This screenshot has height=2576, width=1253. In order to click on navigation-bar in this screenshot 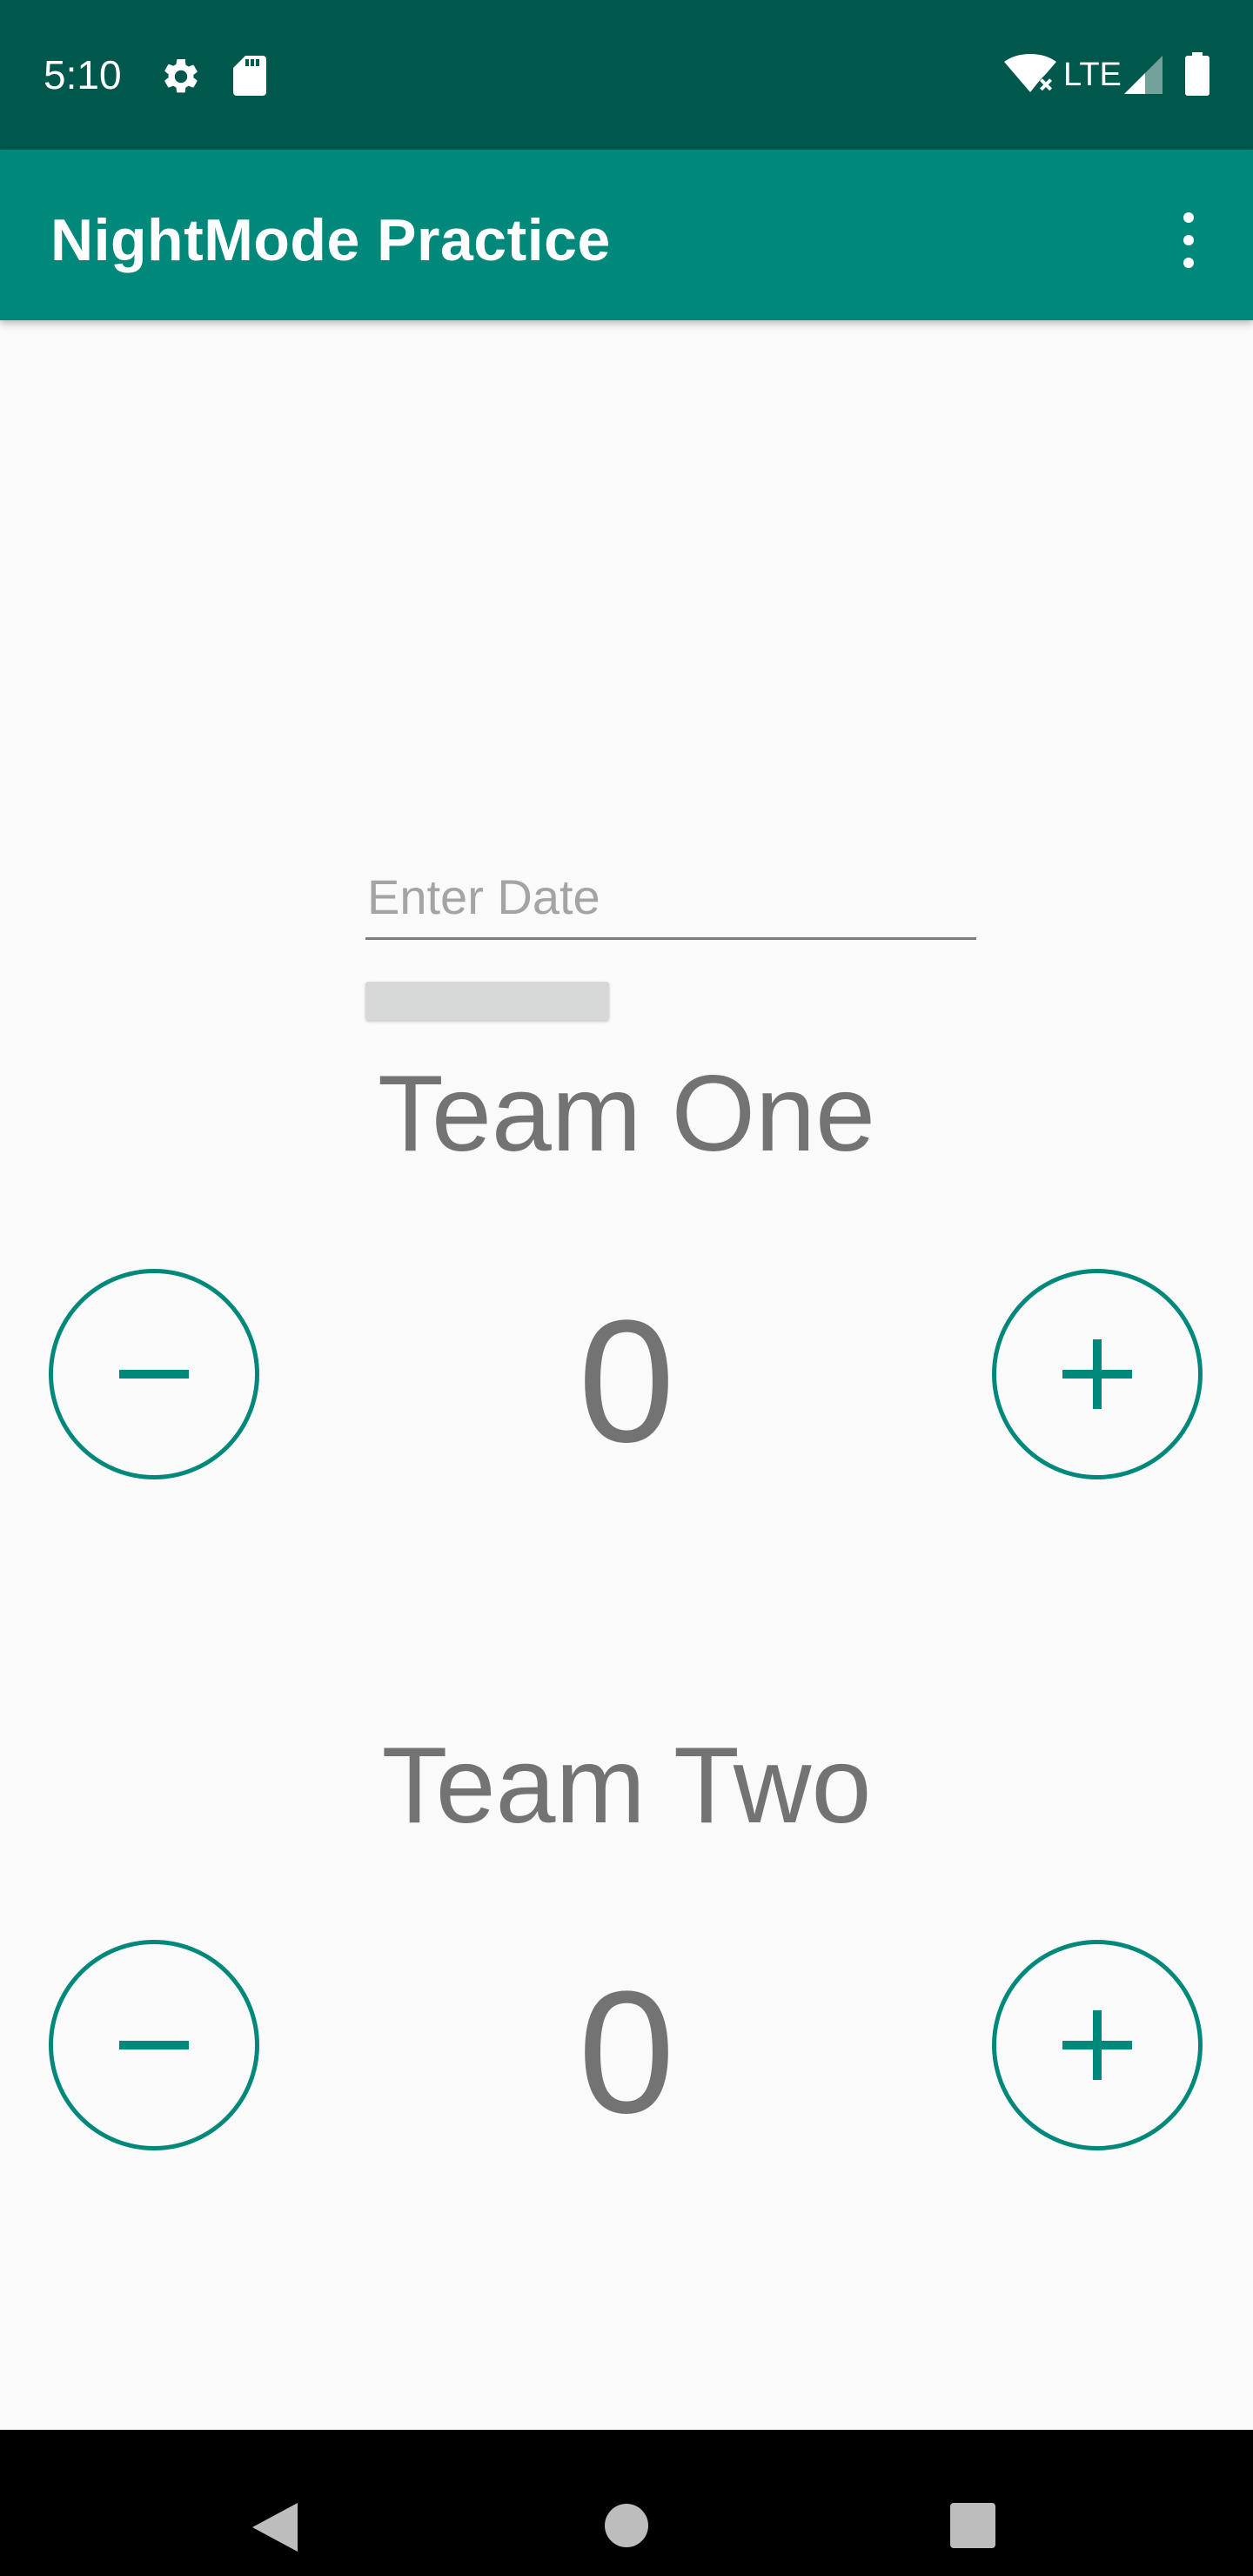, I will do `click(626, 2503)`.